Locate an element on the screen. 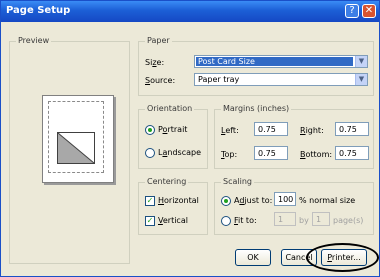 This screenshot has height=277, width=380. size-select: Post Card Size ▼ is located at coordinates (281, 61).